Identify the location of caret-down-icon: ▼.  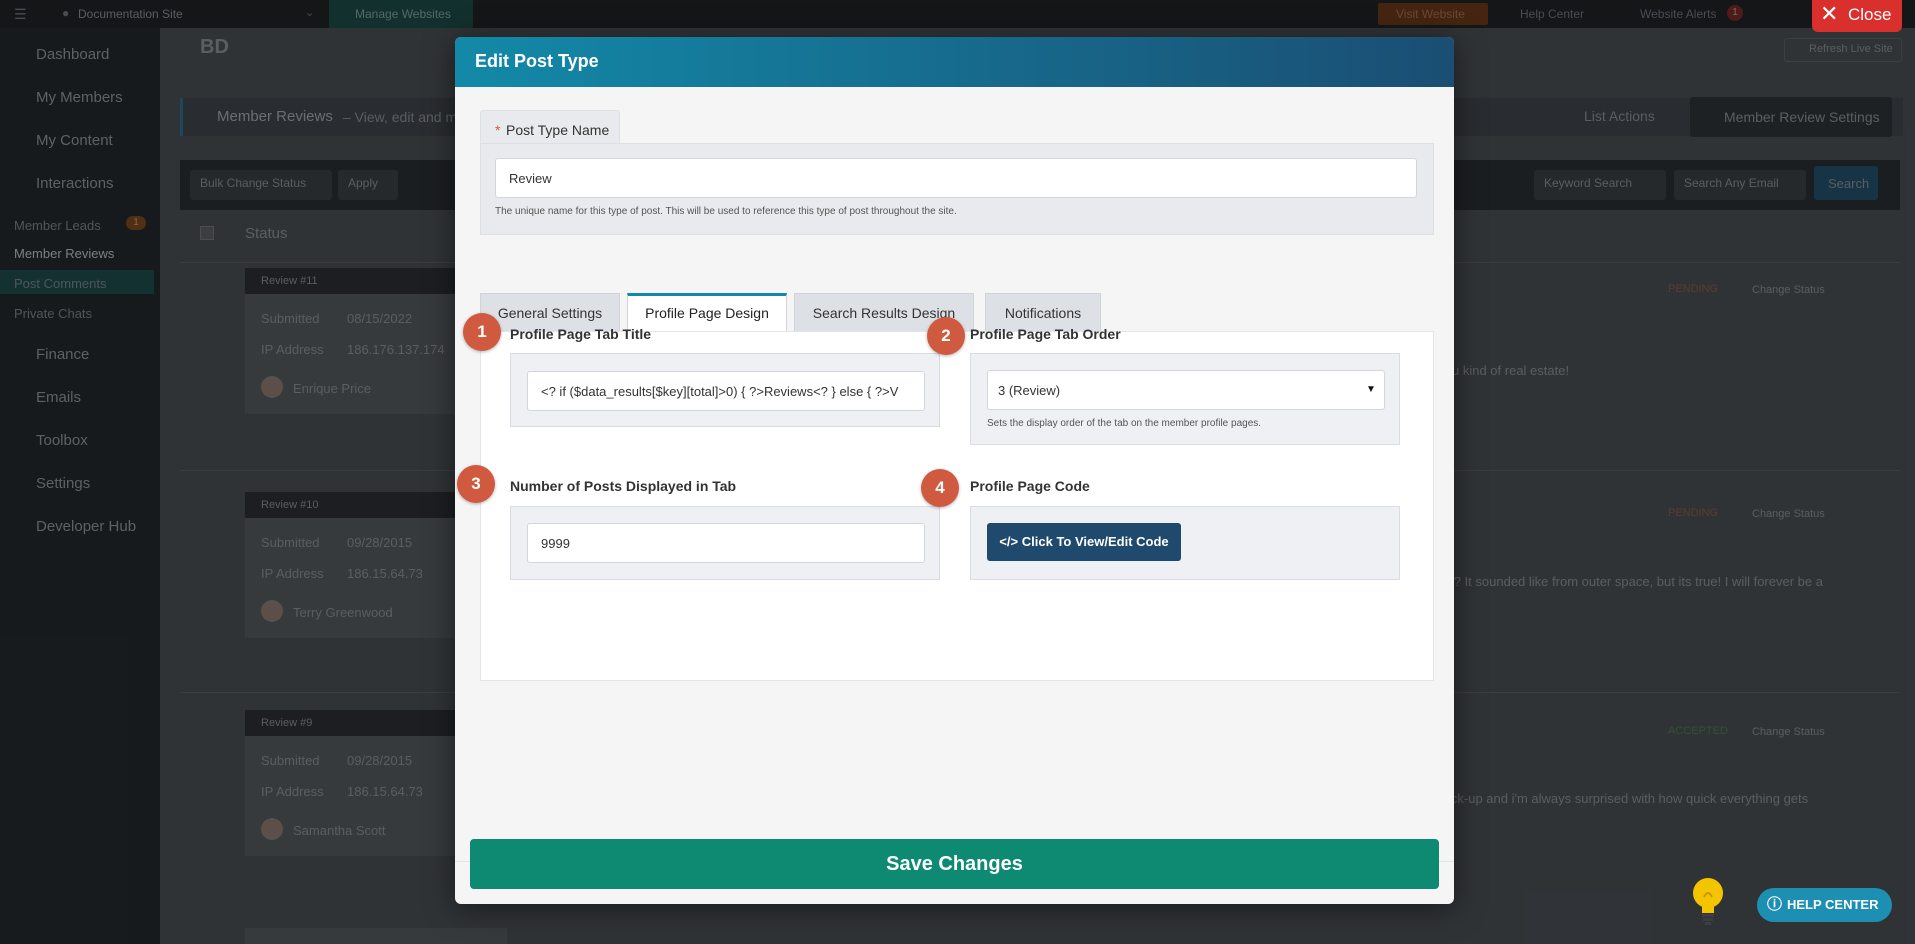
(1371, 389).